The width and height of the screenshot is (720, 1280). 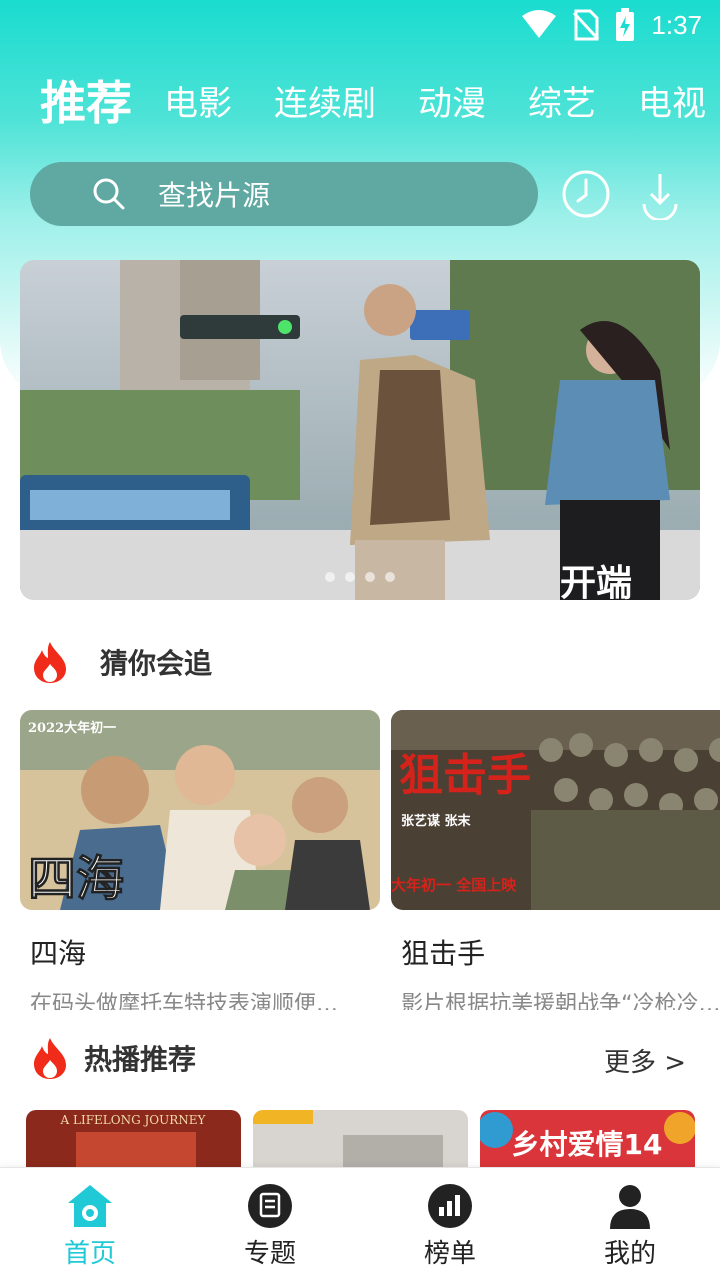 I want to click on poster-director: 张艺谋 张末, so click(x=436, y=821).